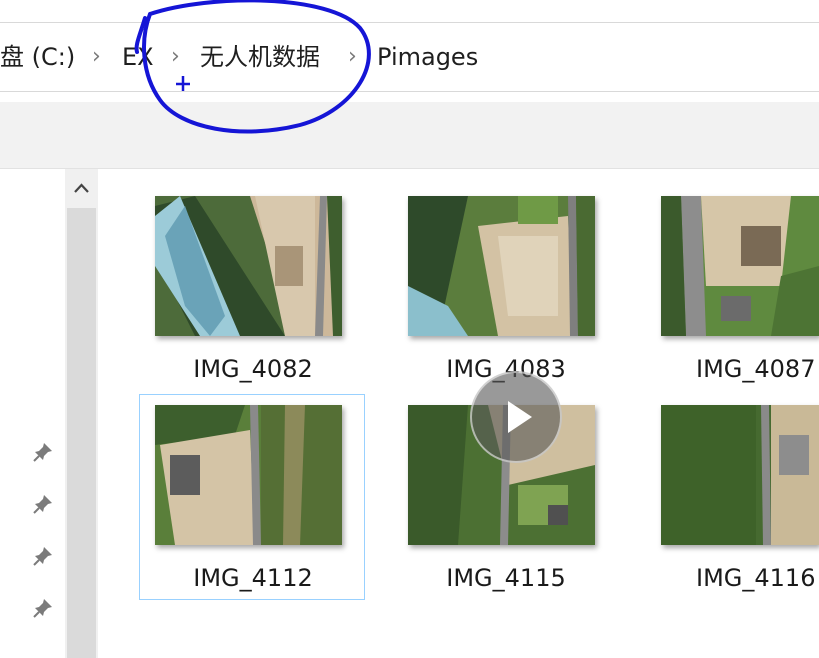 This screenshot has height=658, width=819. I want to click on file-name: IMG_4116, so click(731, 578).